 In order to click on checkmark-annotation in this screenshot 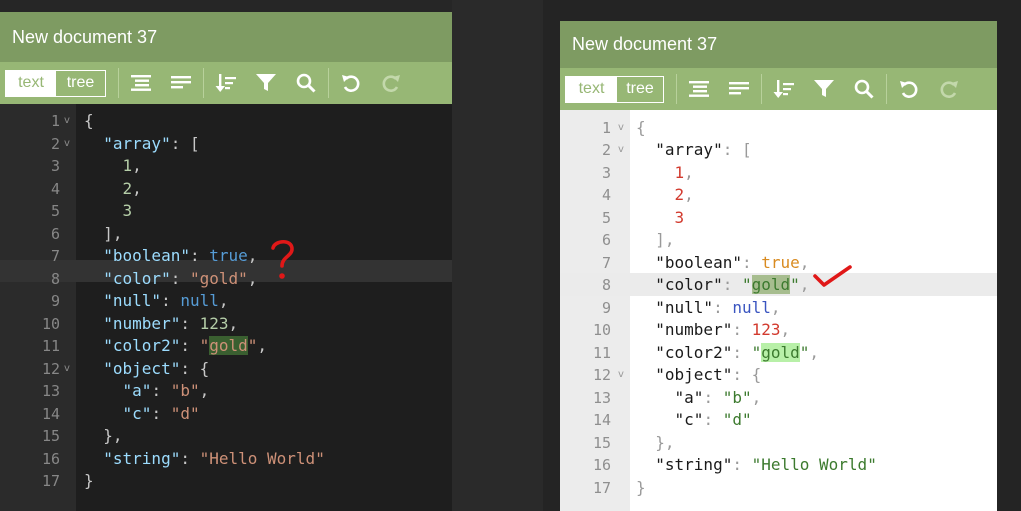, I will do `click(834, 276)`.